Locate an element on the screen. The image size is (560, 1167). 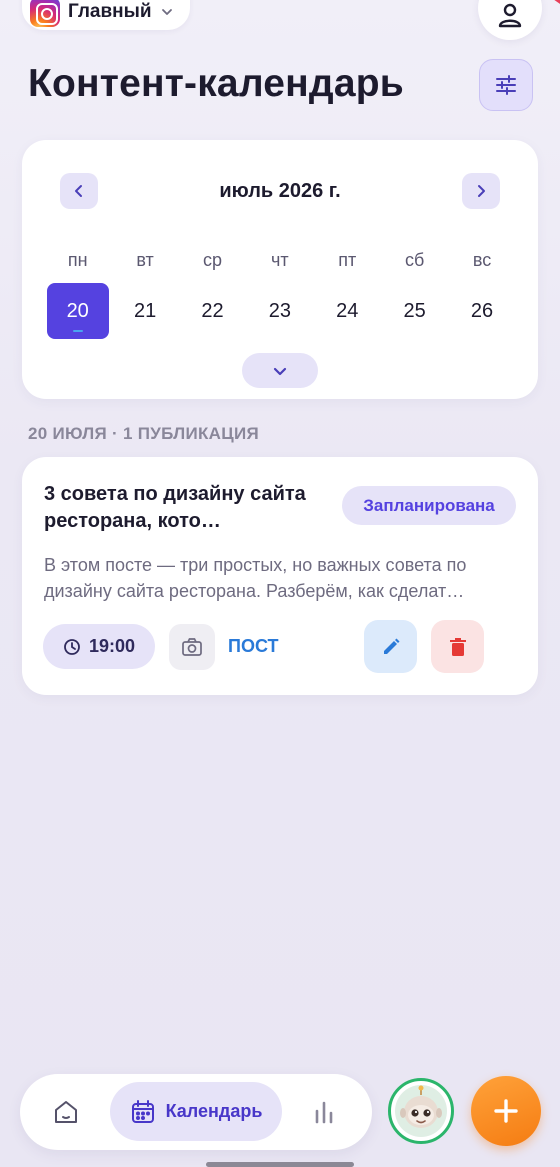
robot-avatar-icon is located at coordinates (421, 1111).